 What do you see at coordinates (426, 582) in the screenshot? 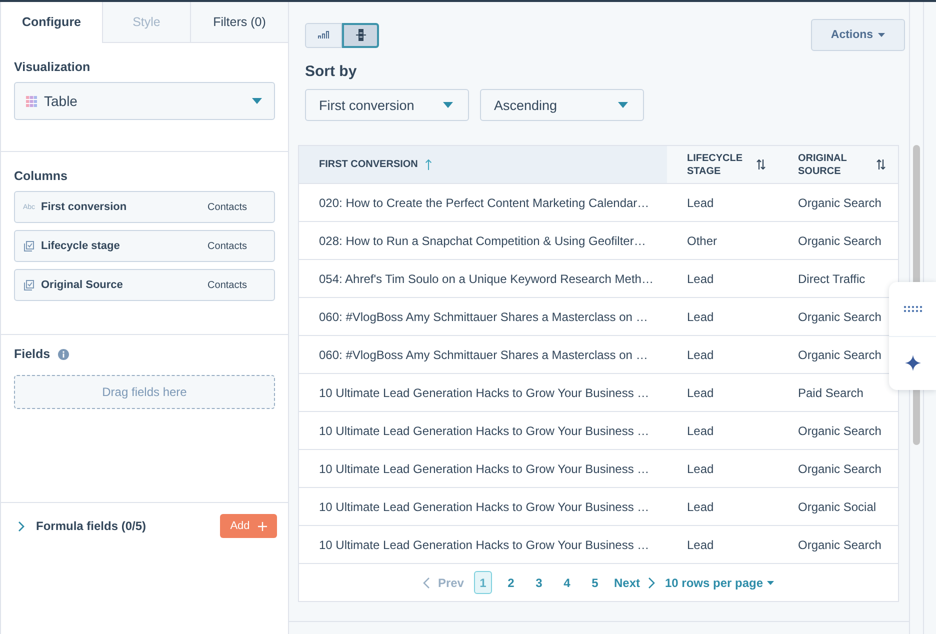
I see `chevron-left-icon` at bounding box center [426, 582].